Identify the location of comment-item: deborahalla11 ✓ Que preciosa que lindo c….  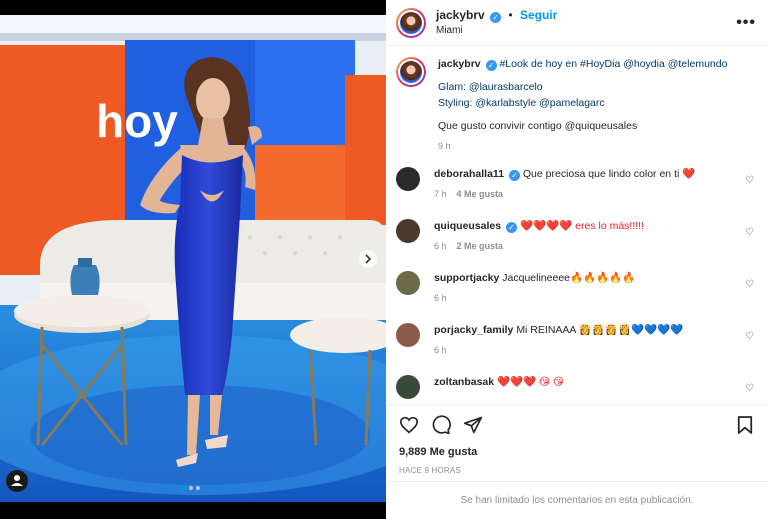
(577, 184).